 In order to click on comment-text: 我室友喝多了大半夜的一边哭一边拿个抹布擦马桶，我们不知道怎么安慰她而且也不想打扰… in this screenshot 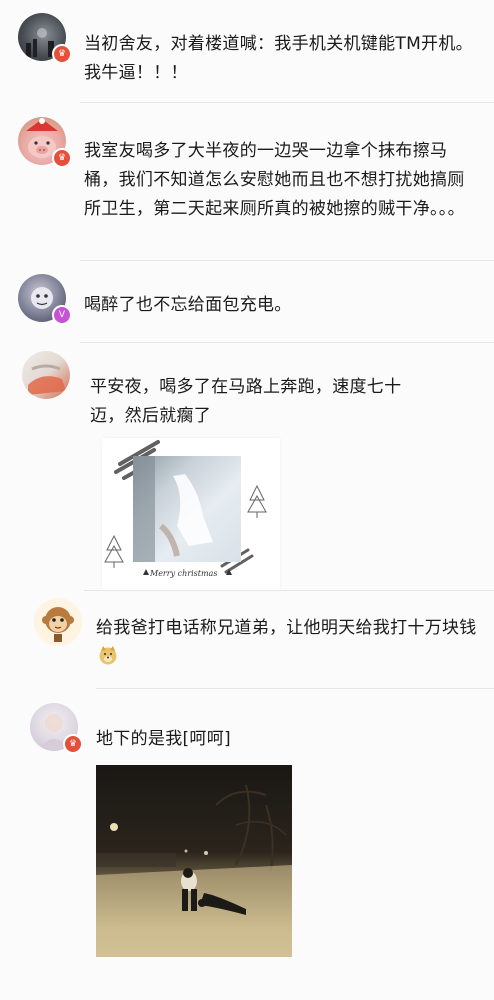, I will do `click(274, 180)`.